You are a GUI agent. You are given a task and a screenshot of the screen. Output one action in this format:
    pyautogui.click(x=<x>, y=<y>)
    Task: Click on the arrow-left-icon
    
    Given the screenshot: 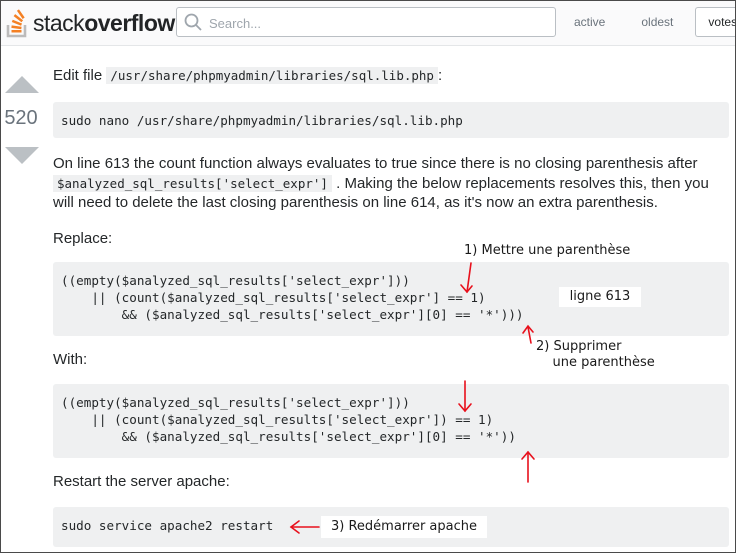 What is the action you would take?
    pyautogui.click(x=304, y=527)
    